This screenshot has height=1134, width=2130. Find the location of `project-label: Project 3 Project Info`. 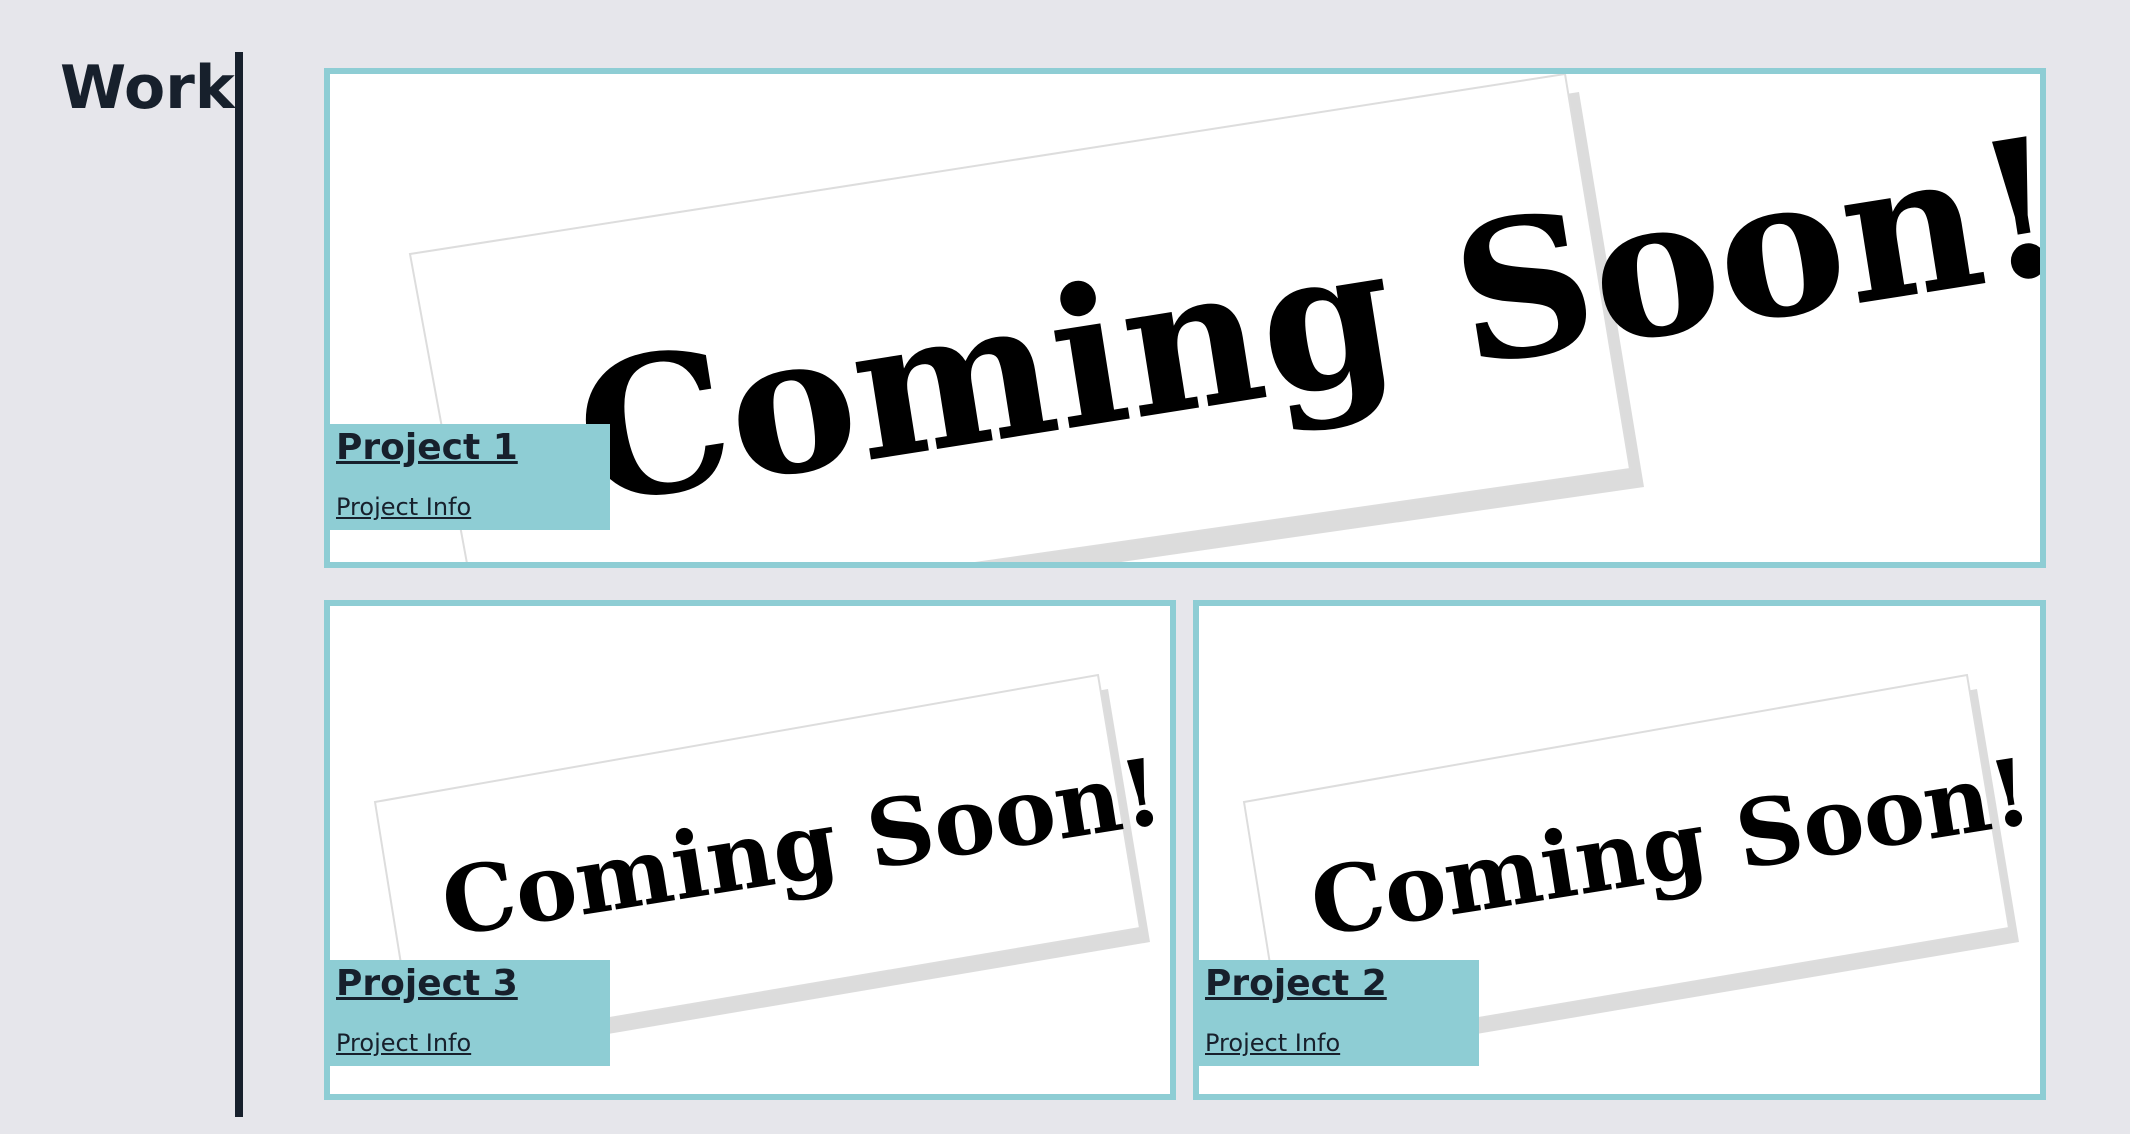

project-label: Project 3 Project Info is located at coordinates (470, 1013).